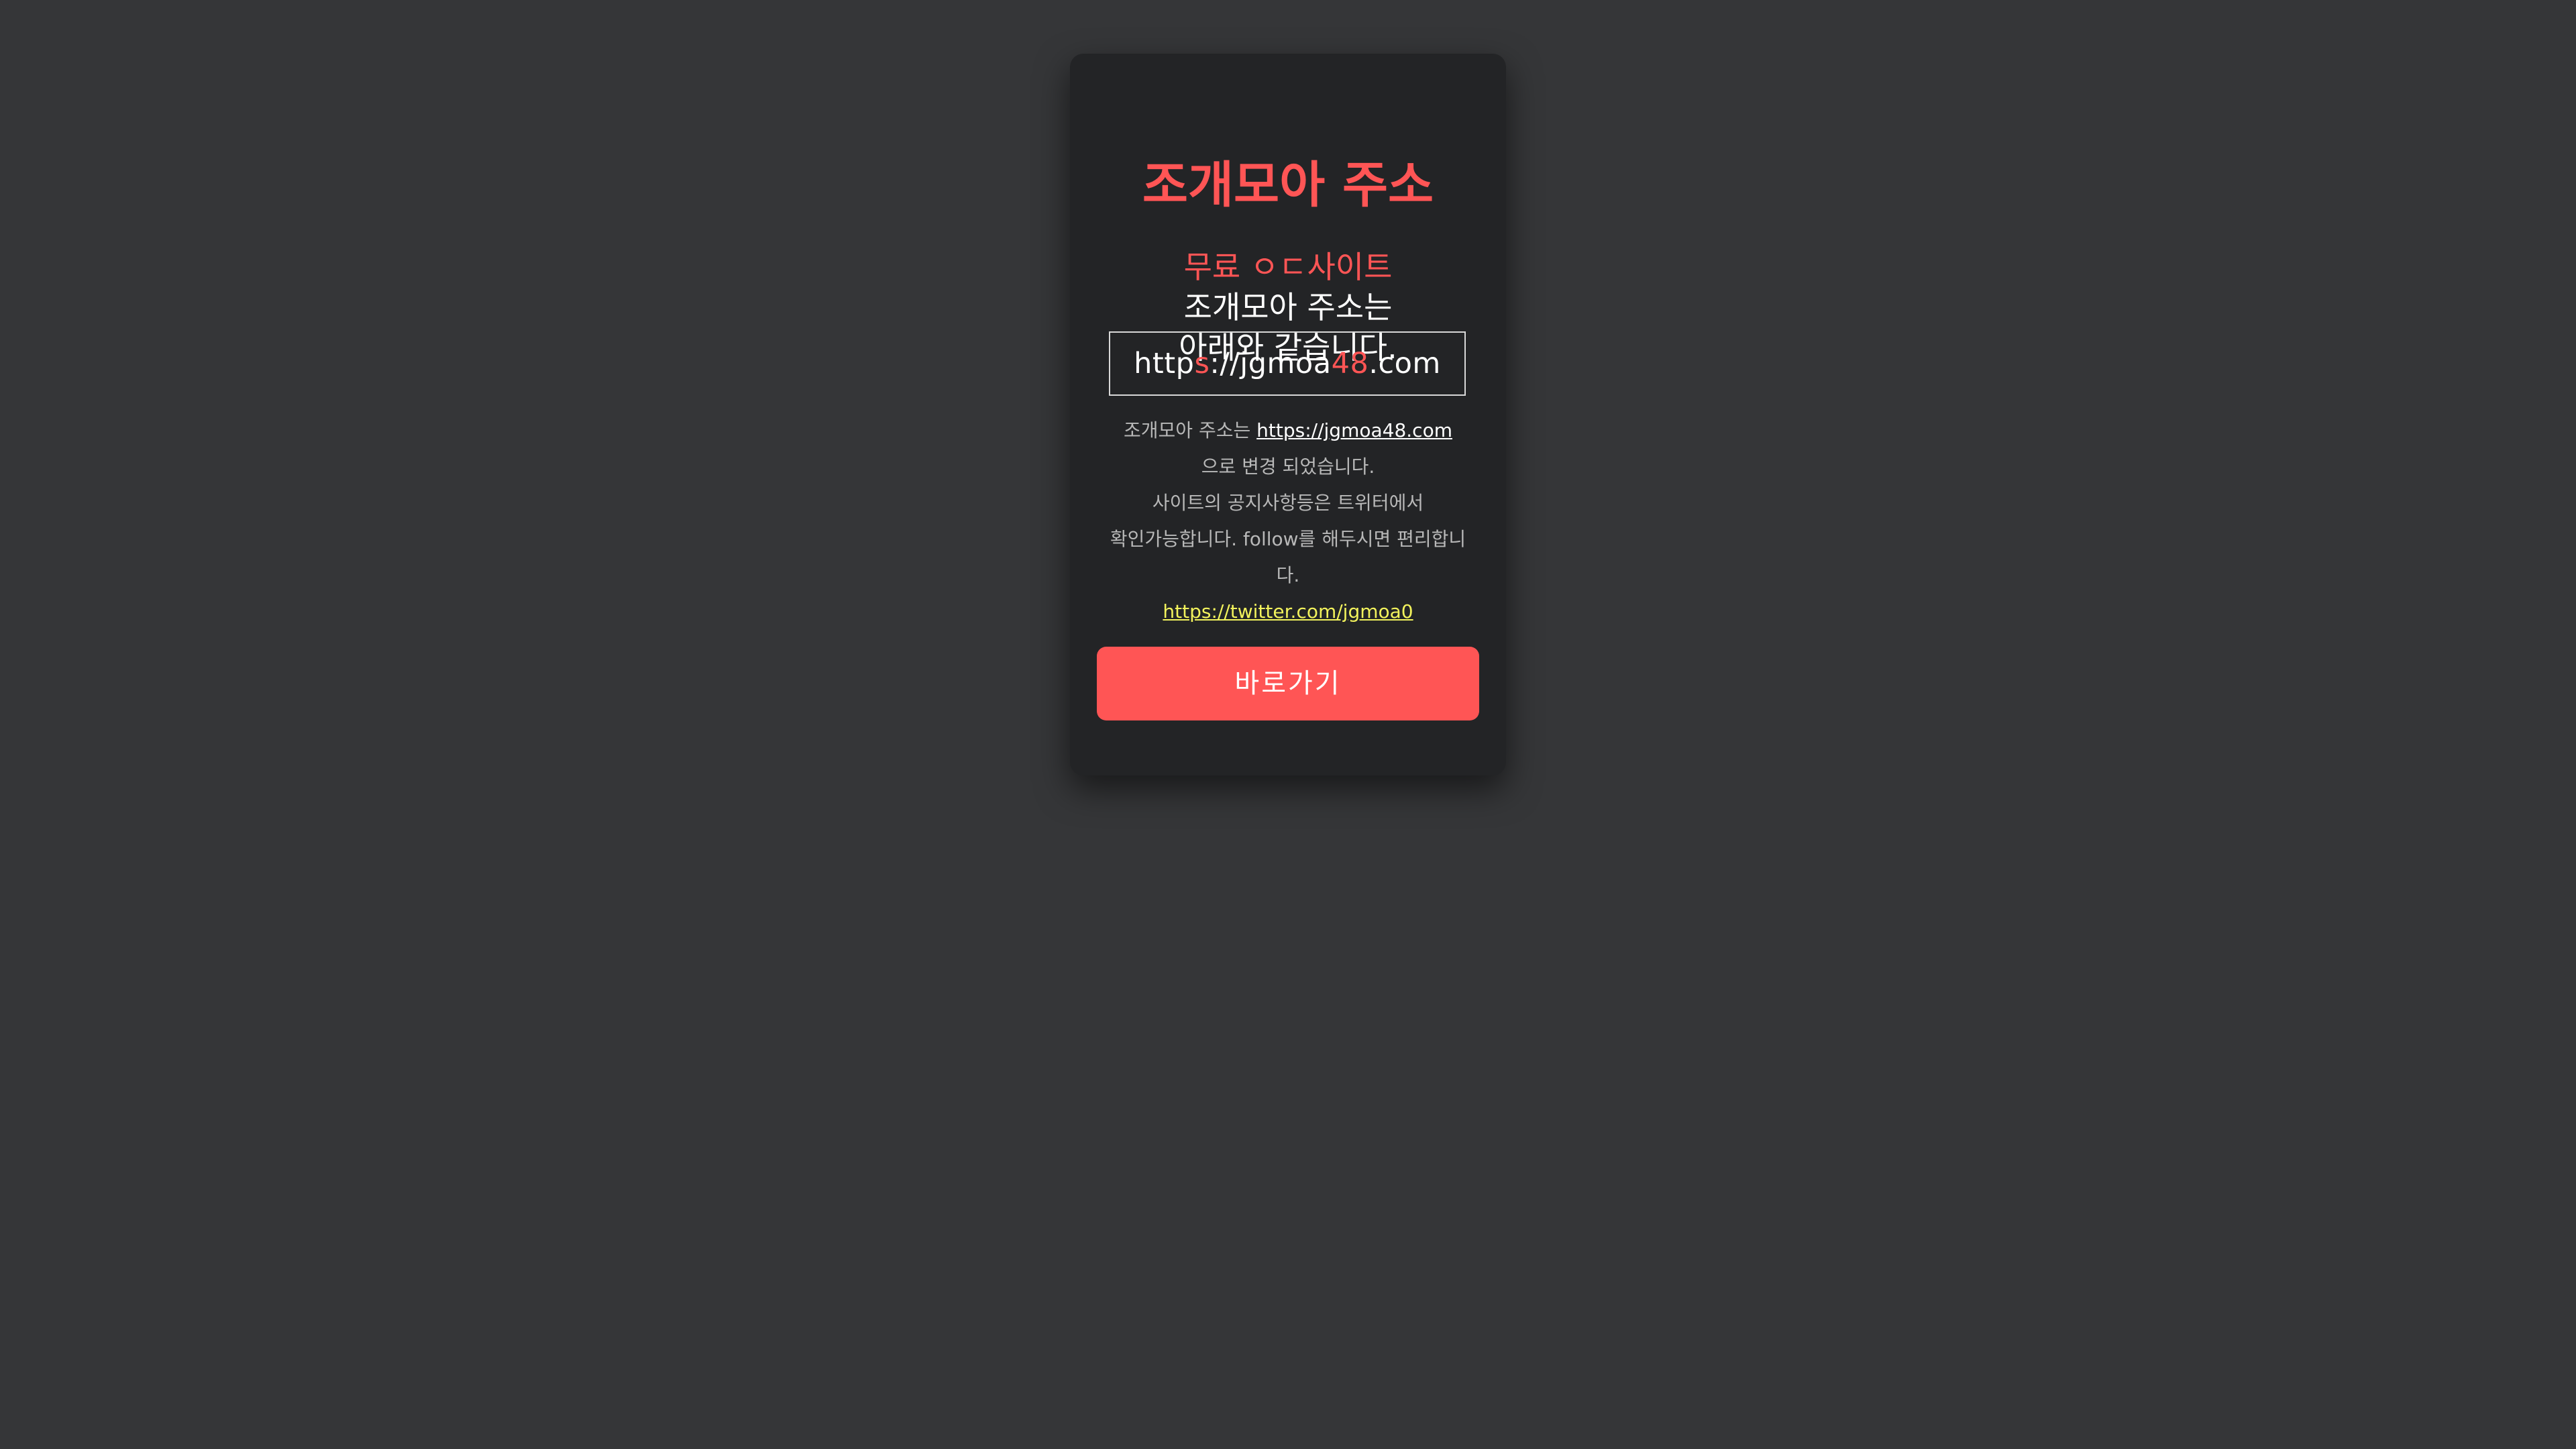  What do you see at coordinates (1190, 430) in the screenshot?
I see `info-prefix: 조개모아 주소는` at bounding box center [1190, 430].